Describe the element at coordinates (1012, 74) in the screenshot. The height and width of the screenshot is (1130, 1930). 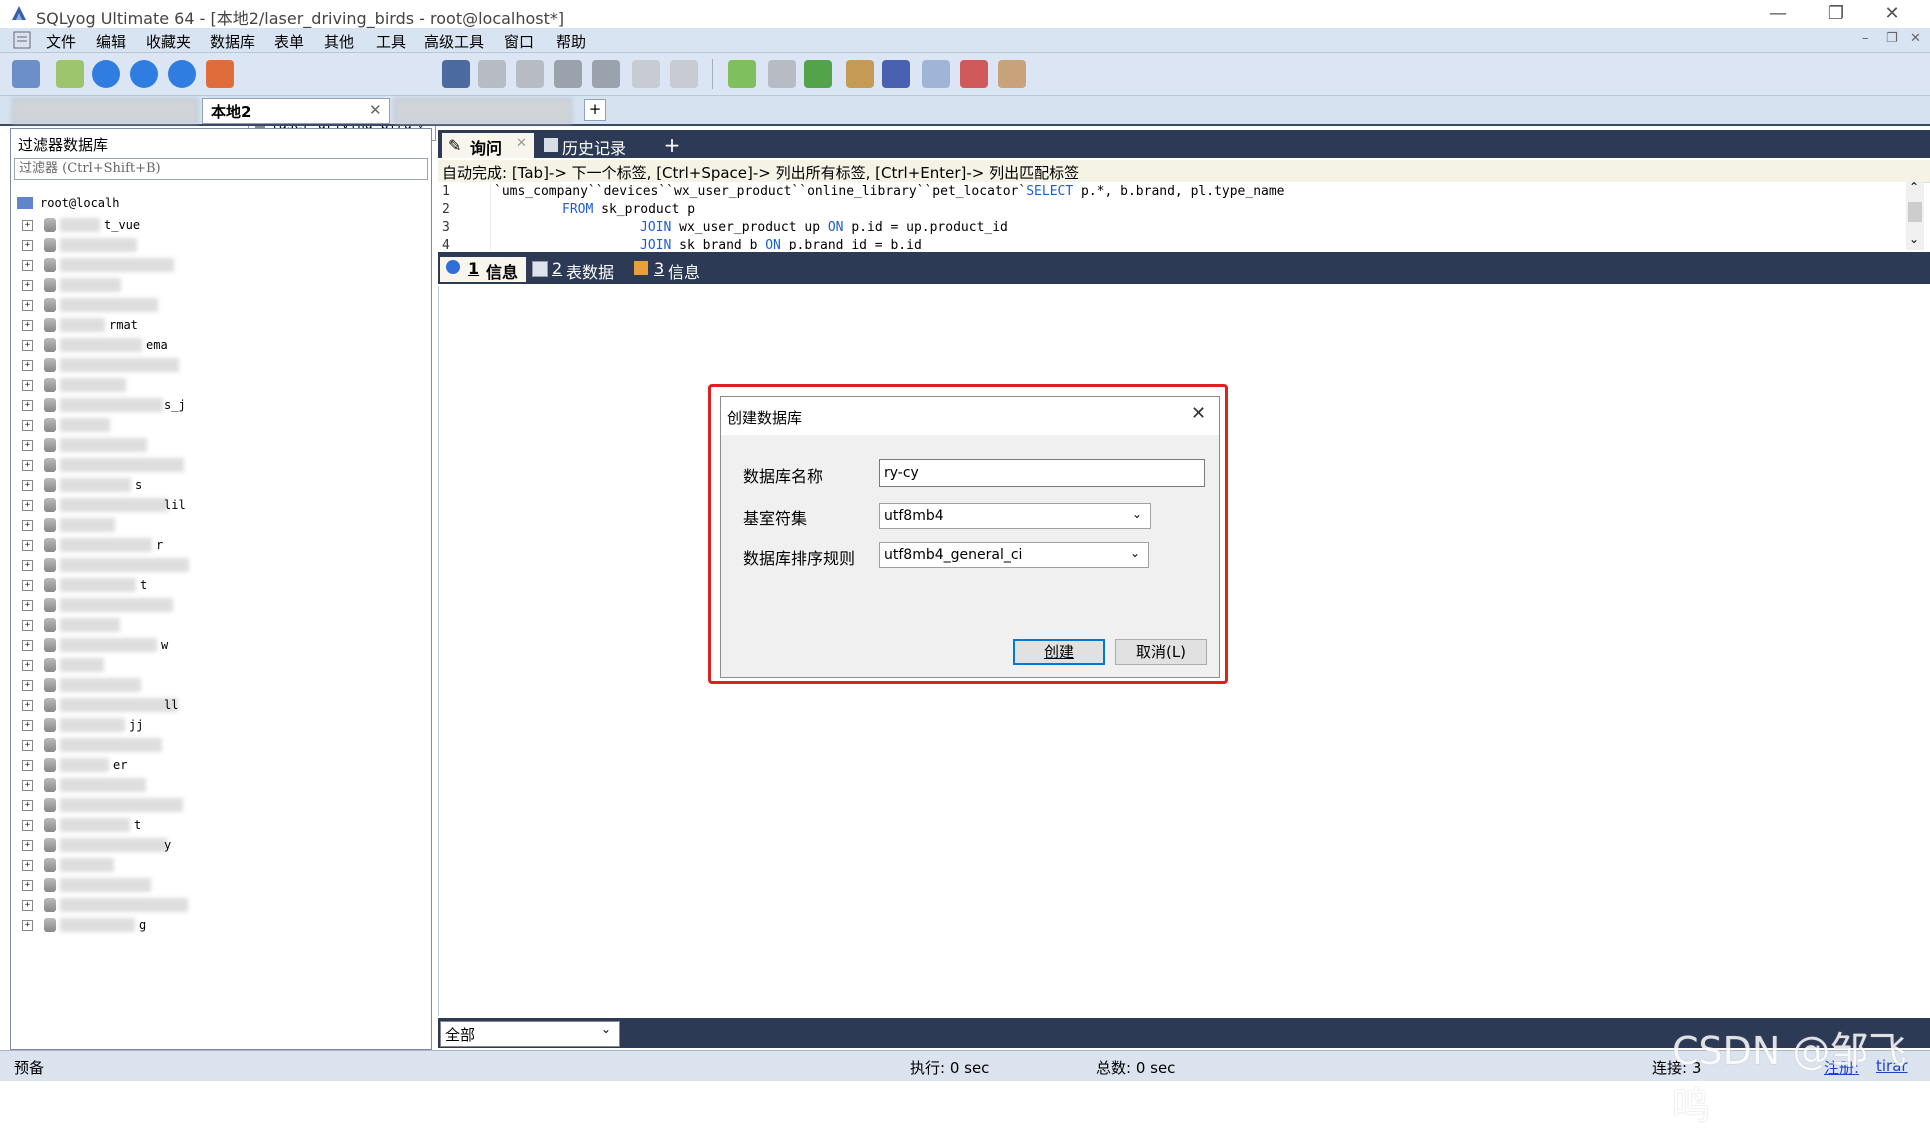
I see `designer-icon` at that location.